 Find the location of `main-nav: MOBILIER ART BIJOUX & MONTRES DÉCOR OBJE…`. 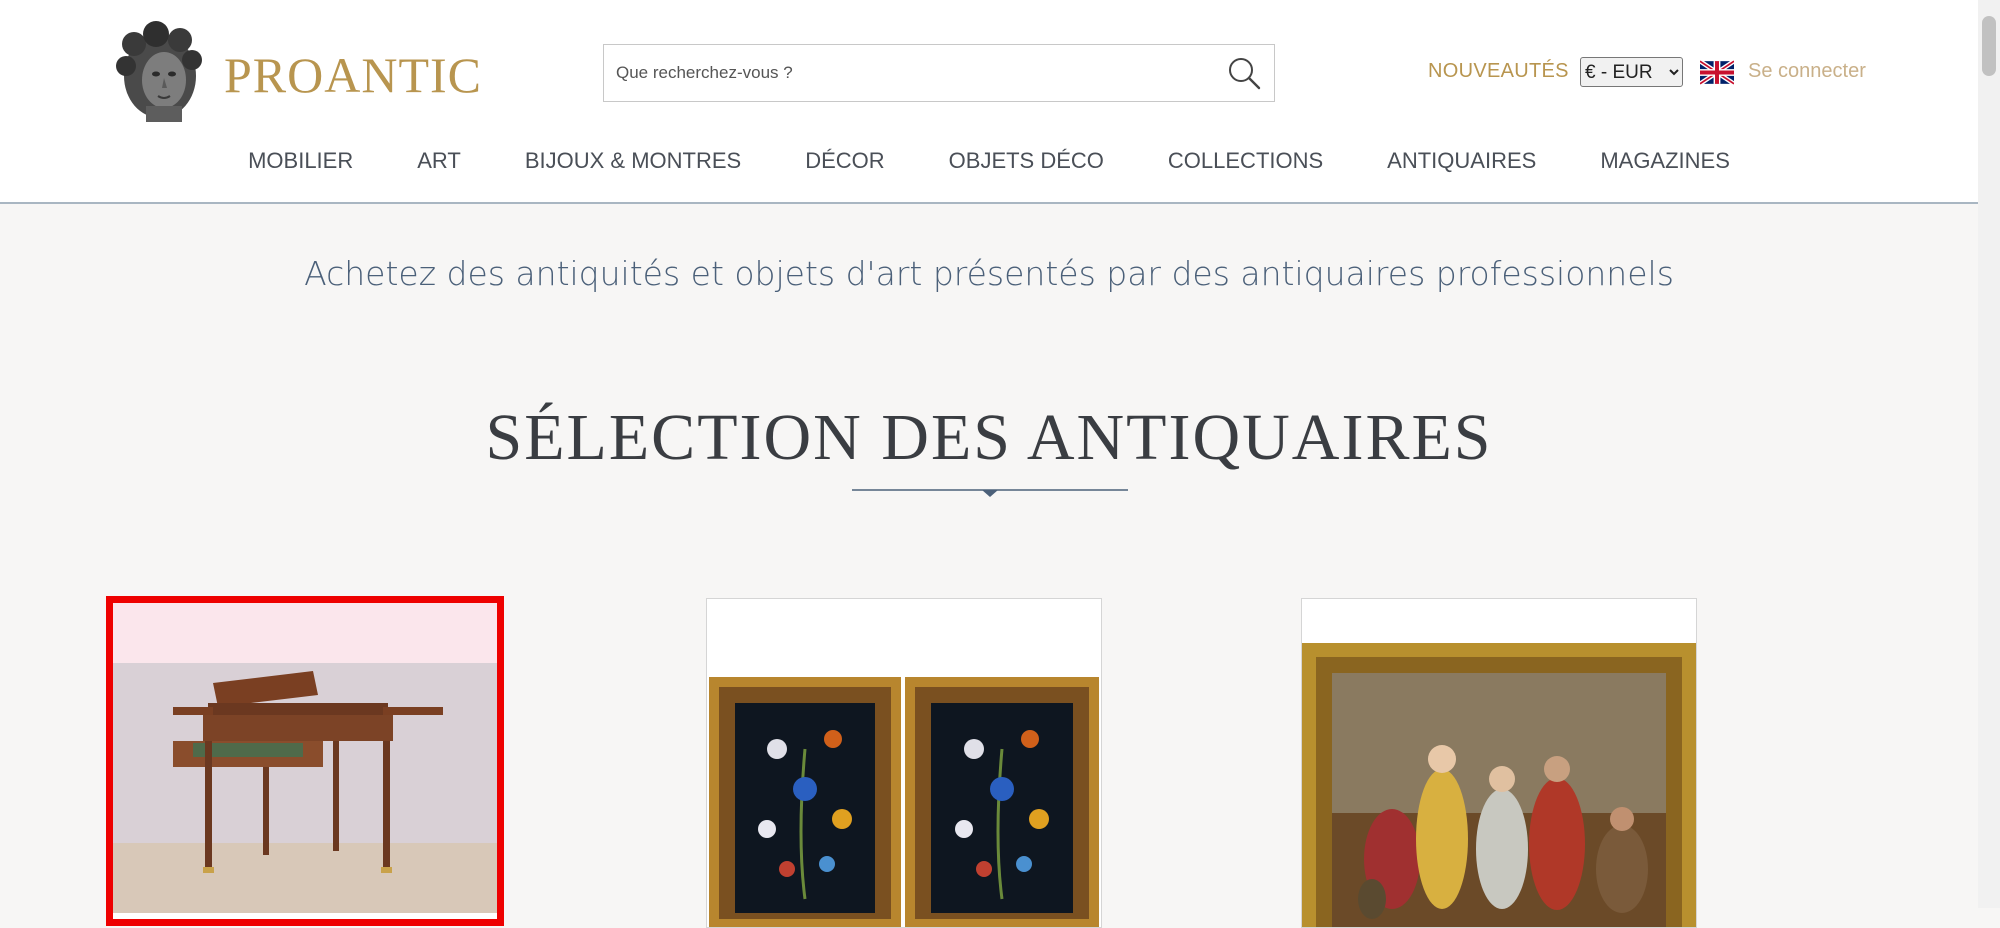

main-nav: MOBILIER ART BIJOUX & MONTRES DÉCOR OBJE… is located at coordinates (989, 163).